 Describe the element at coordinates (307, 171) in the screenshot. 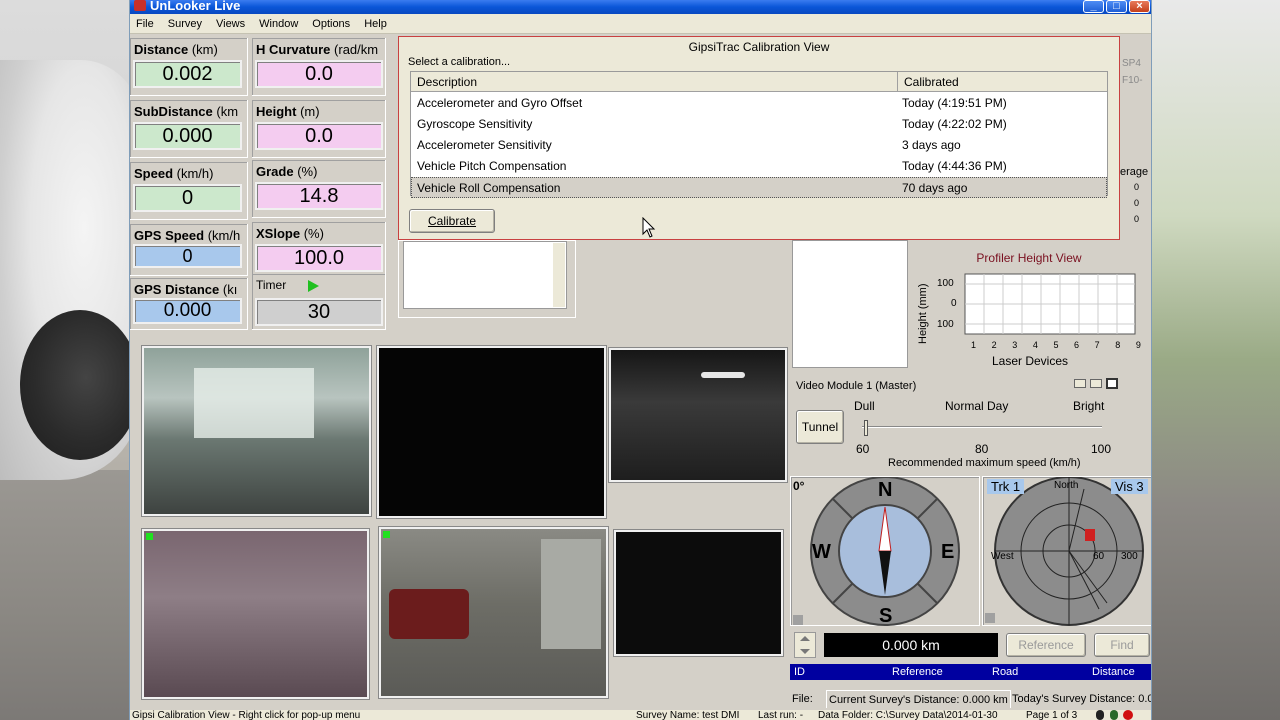

I see `grade-unit: (%)` at that location.